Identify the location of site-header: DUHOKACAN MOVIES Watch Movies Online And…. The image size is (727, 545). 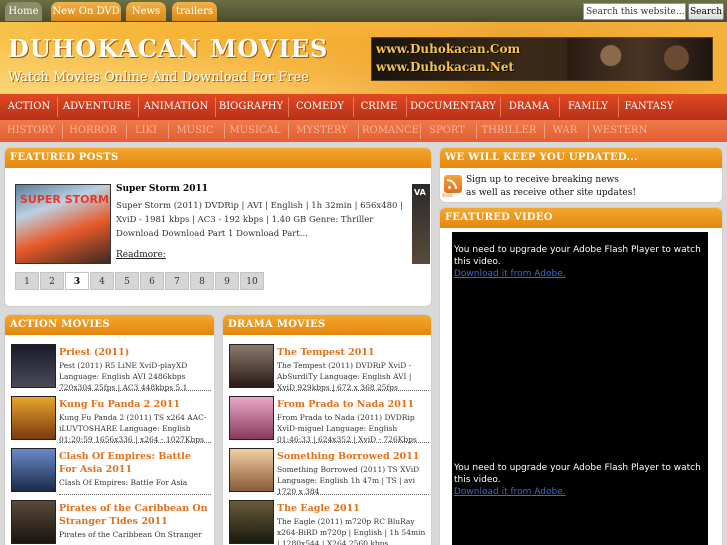
(363, 58).